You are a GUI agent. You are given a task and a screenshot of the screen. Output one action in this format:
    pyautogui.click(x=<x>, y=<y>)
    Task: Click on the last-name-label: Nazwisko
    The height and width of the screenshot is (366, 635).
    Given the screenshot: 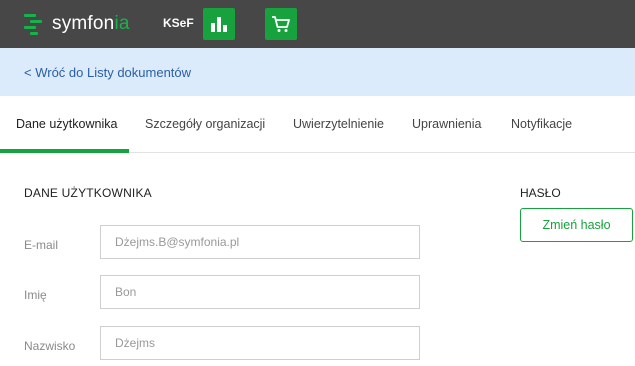 What is the action you would take?
    pyautogui.click(x=50, y=346)
    